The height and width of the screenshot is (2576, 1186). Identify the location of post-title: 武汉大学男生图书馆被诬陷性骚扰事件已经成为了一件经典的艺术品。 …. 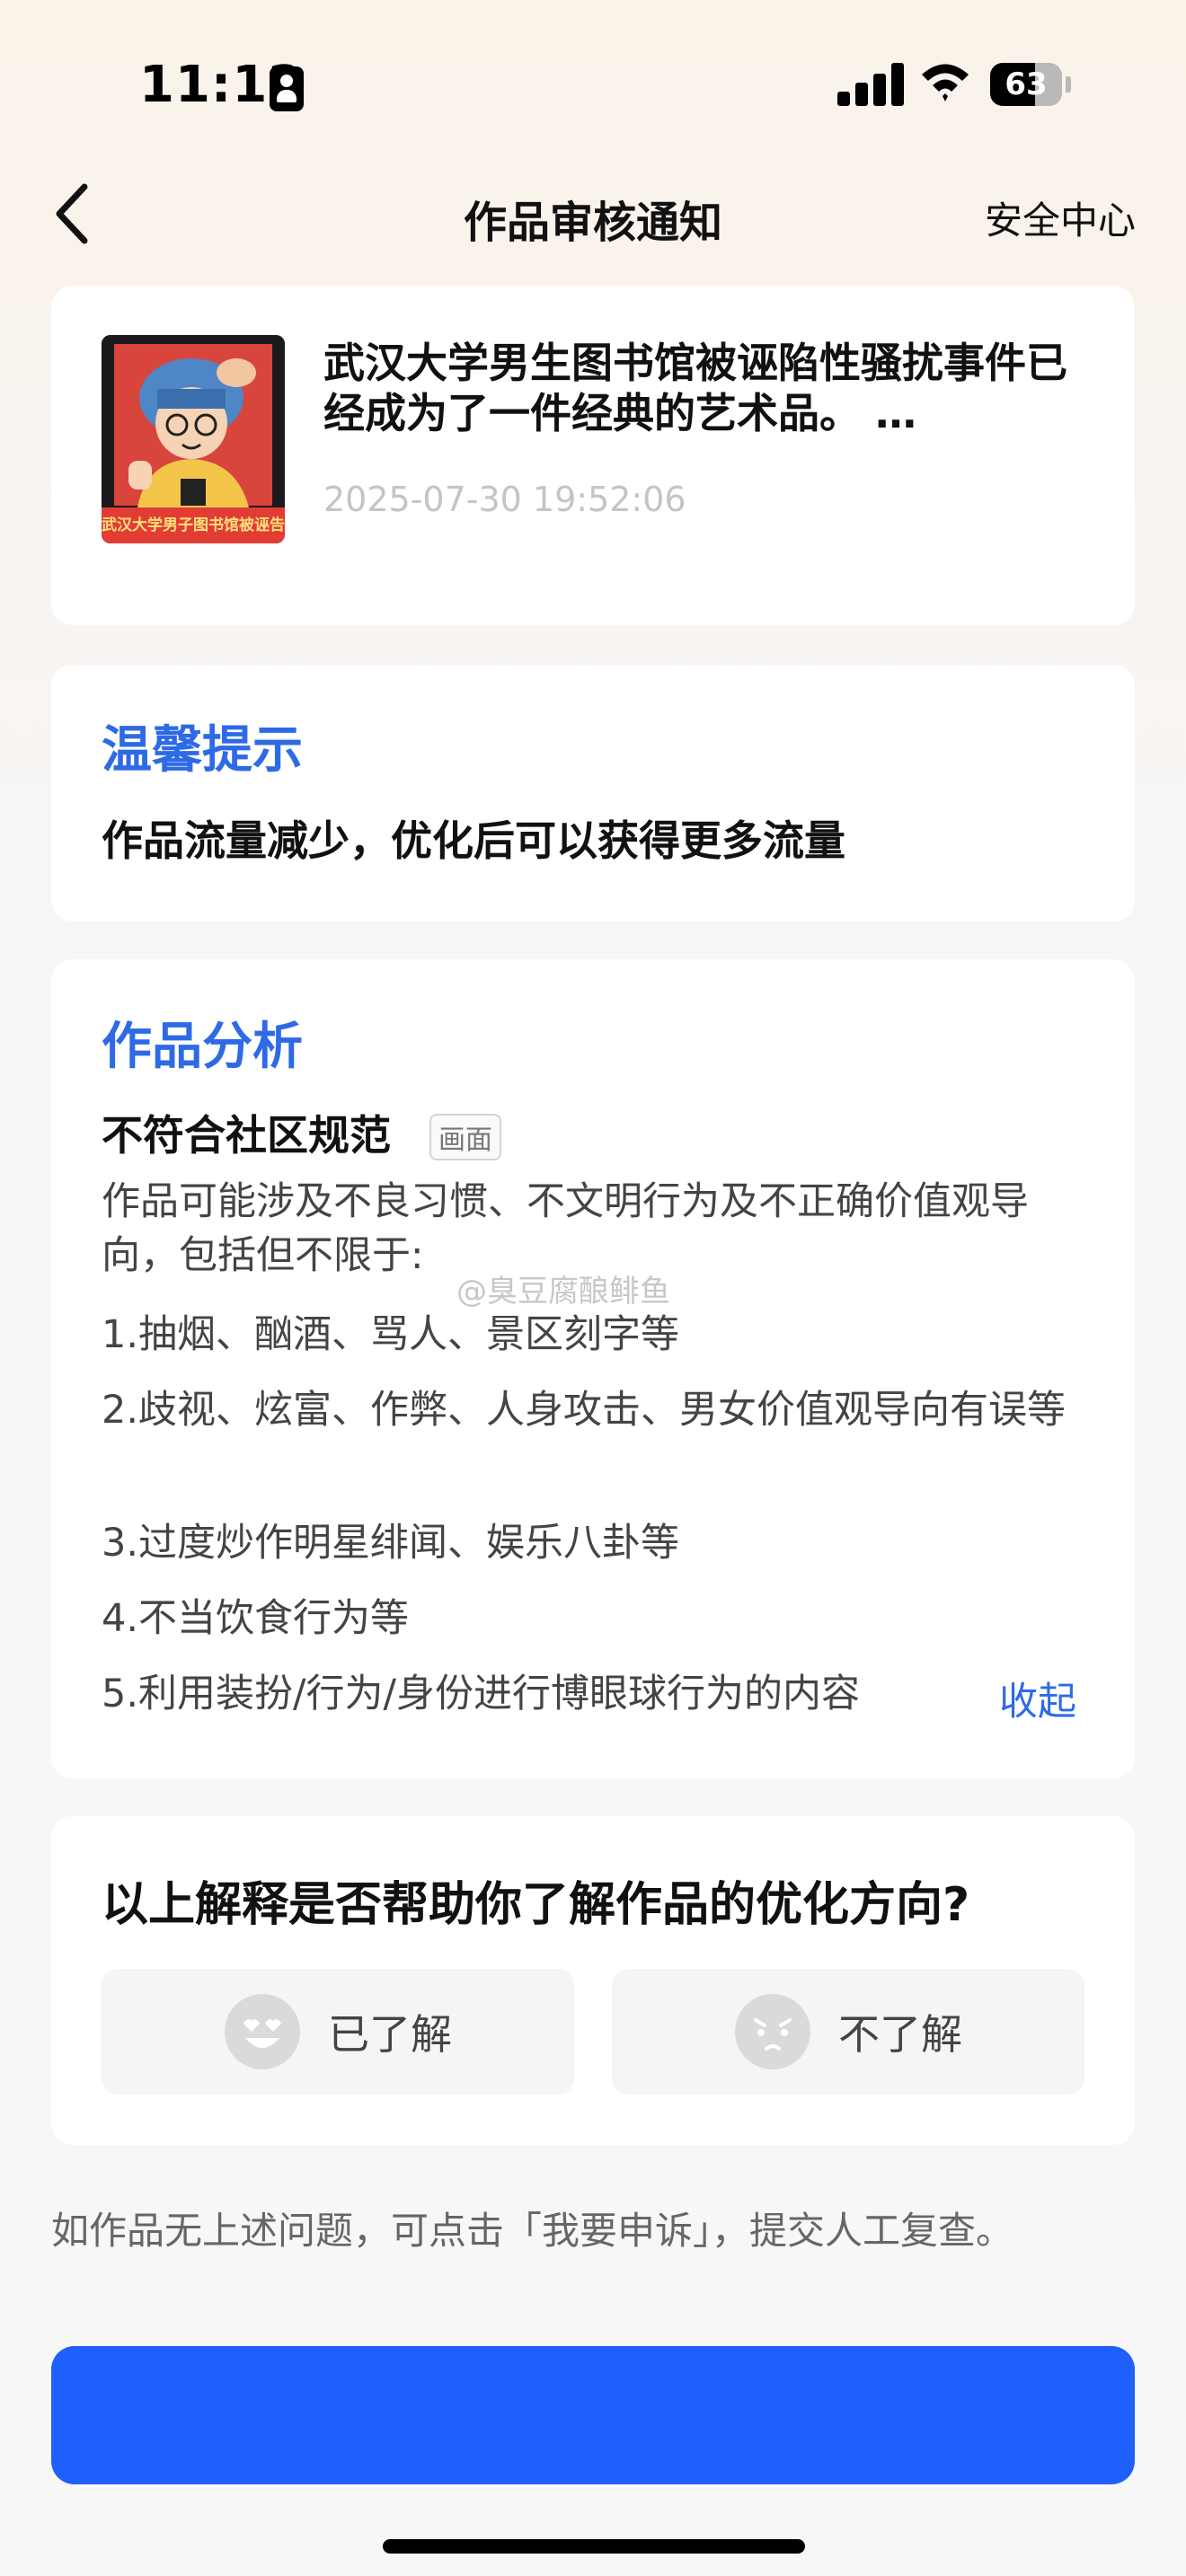
(700, 388).